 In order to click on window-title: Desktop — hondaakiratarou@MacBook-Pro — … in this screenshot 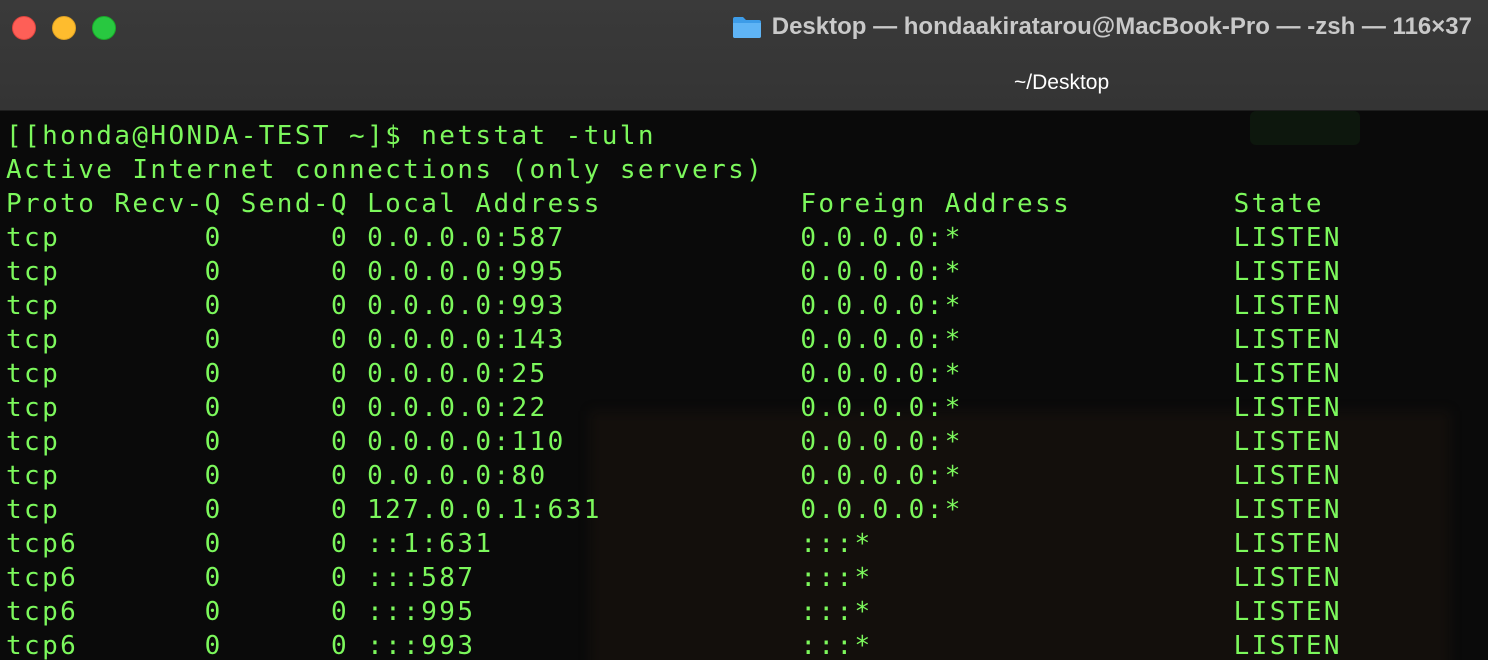, I will do `click(1121, 26)`.